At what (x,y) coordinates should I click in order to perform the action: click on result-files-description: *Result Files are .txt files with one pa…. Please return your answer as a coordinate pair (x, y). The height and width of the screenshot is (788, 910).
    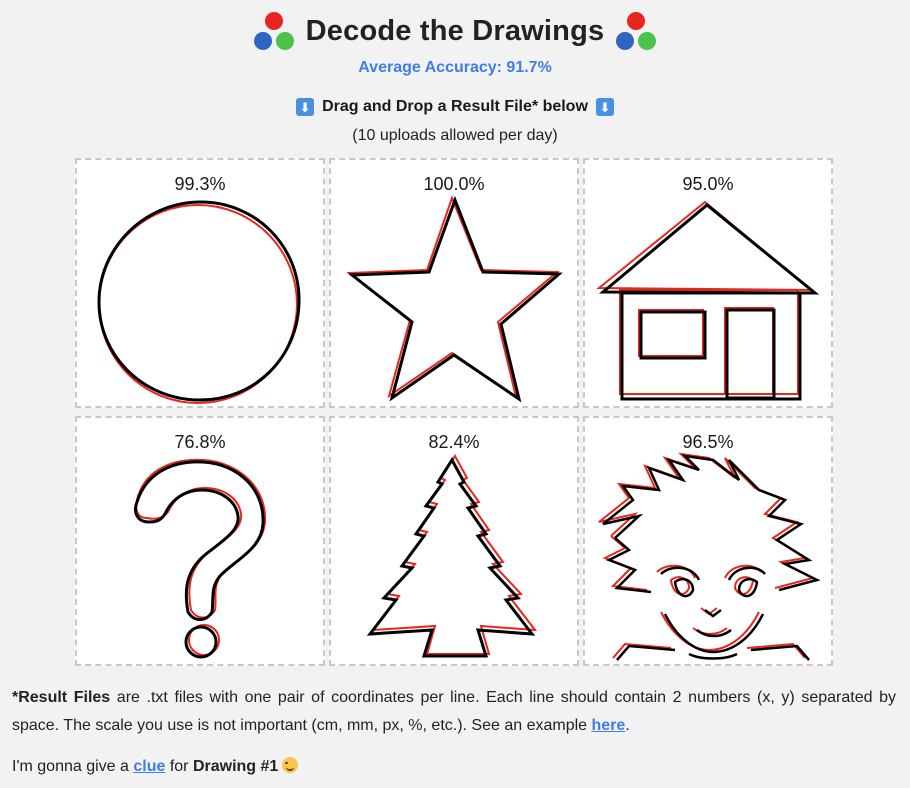
    Looking at the image, I should click on (454, 712).